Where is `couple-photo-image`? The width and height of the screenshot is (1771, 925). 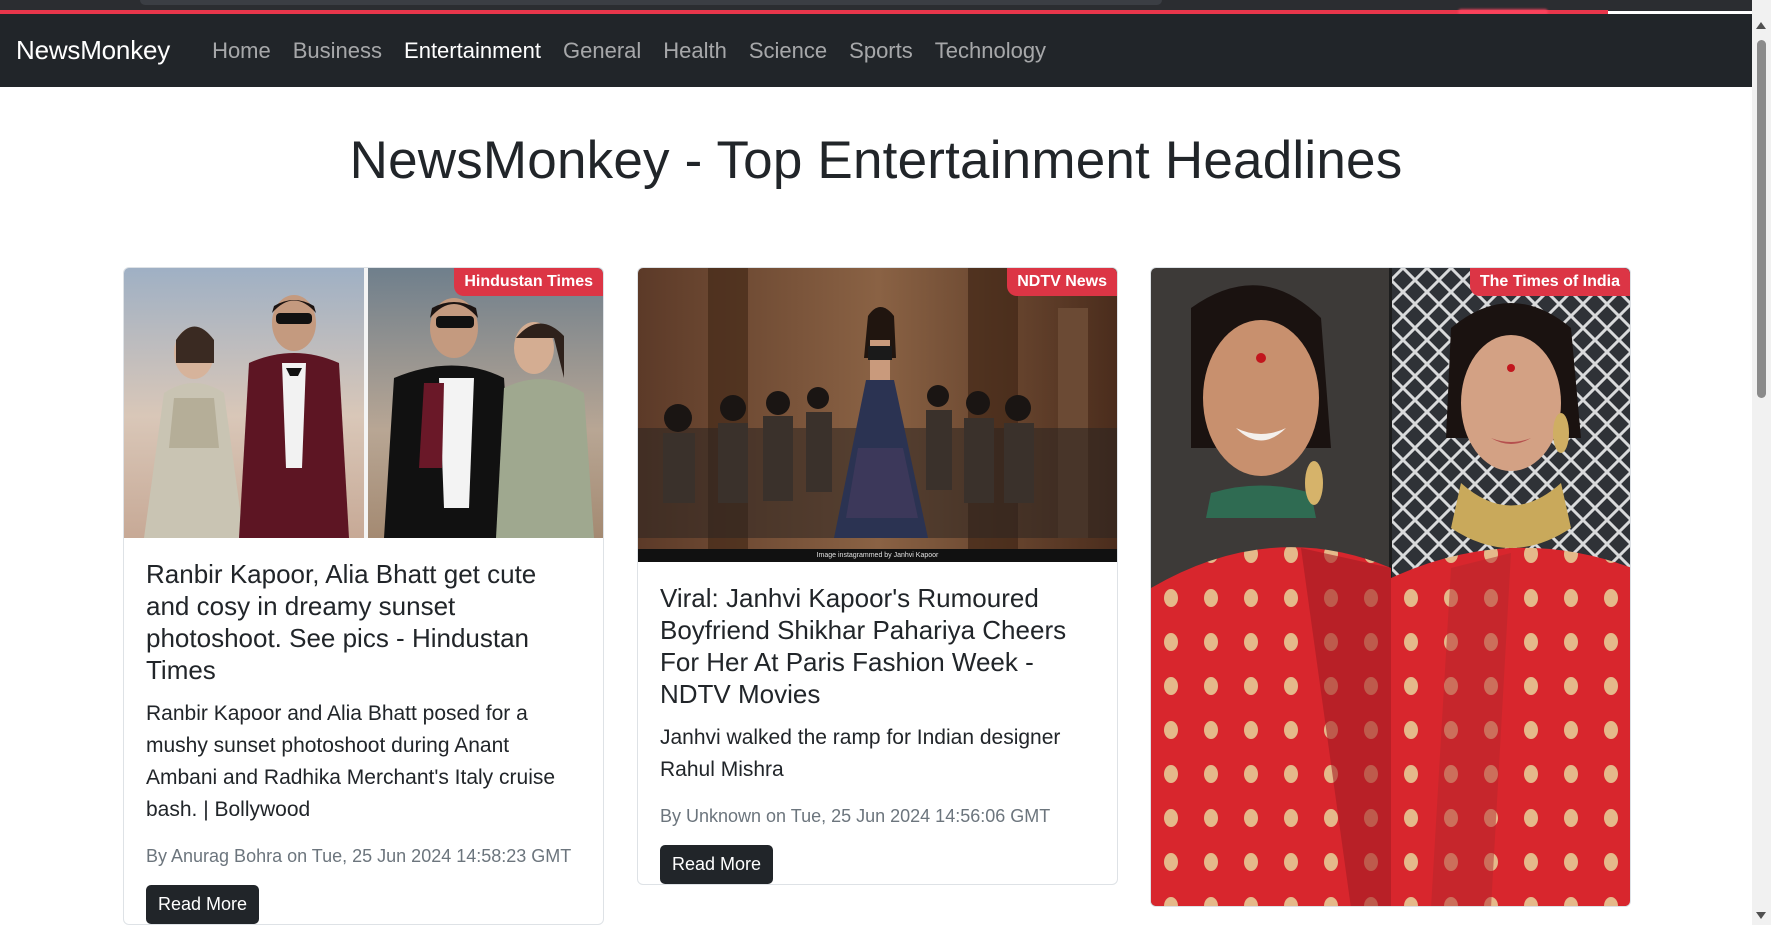
couple-photo-image is located at coordinates (363, 403).